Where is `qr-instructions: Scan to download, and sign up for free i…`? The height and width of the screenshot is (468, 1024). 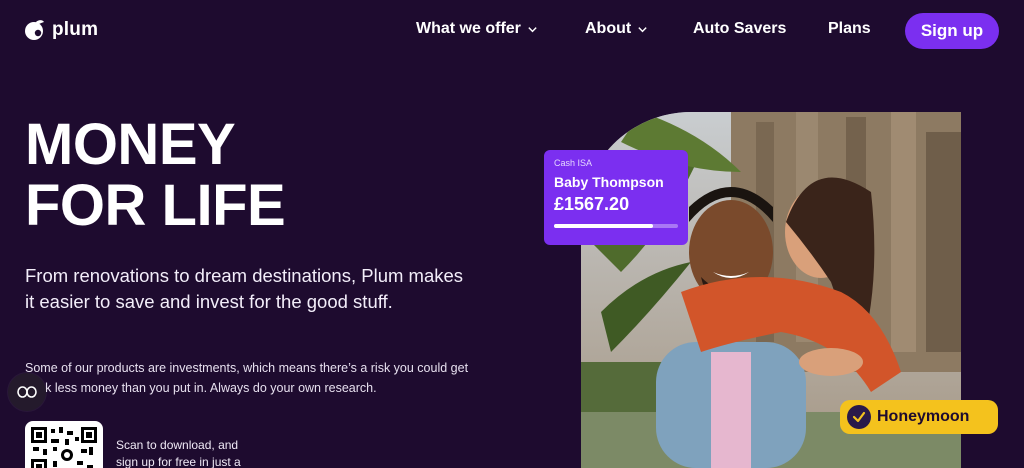 qr-instructions: Scan to download, and sign up for free i… is located at coordinates (178, 453).